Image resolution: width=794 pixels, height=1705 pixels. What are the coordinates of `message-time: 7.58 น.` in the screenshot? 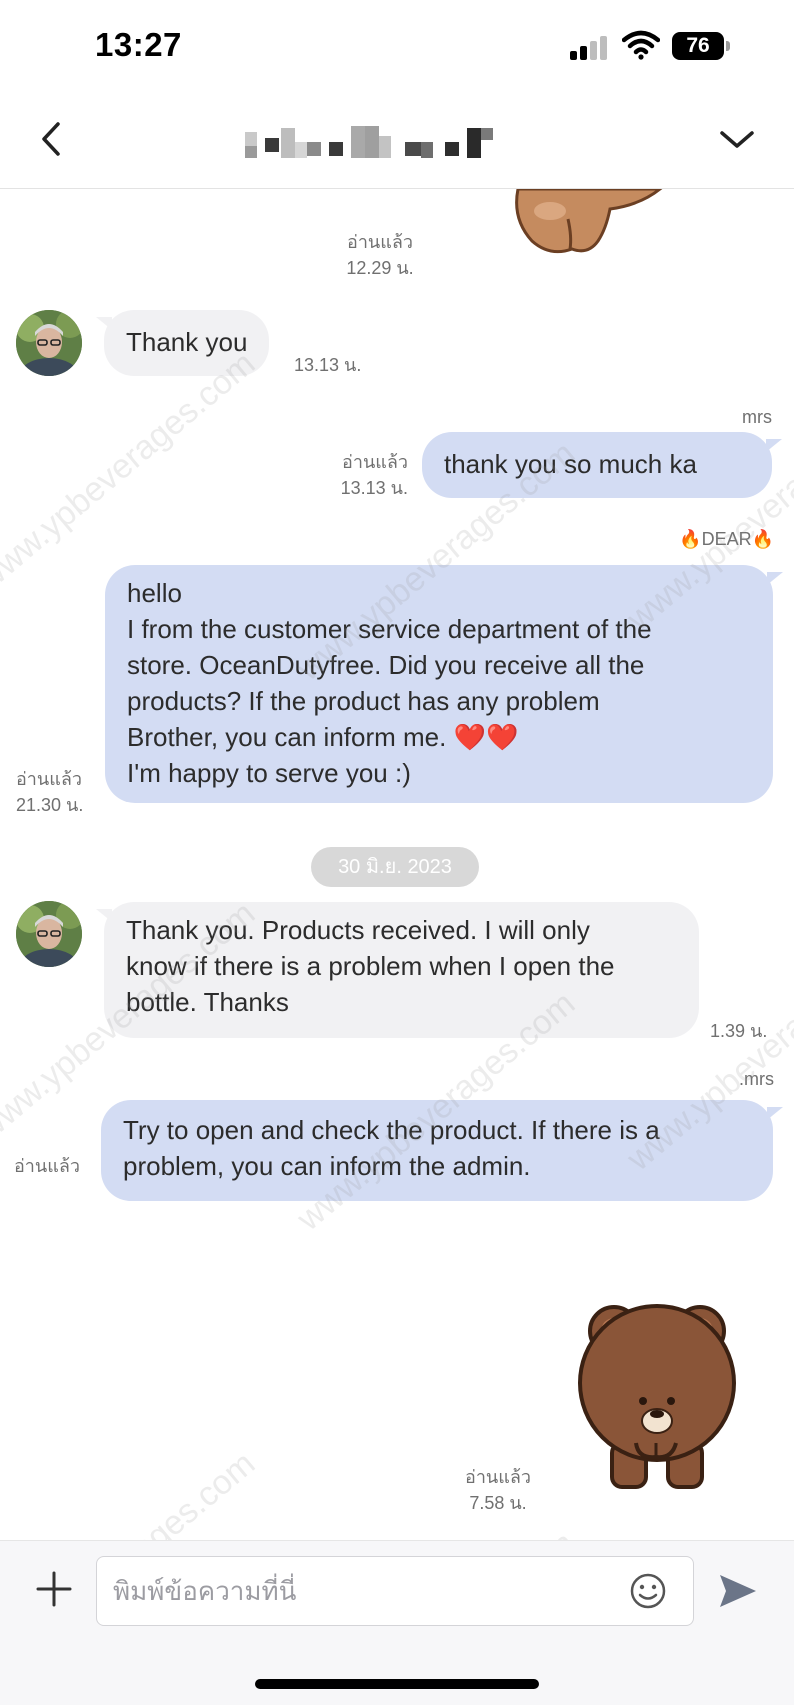 It's located at (498, 1503).